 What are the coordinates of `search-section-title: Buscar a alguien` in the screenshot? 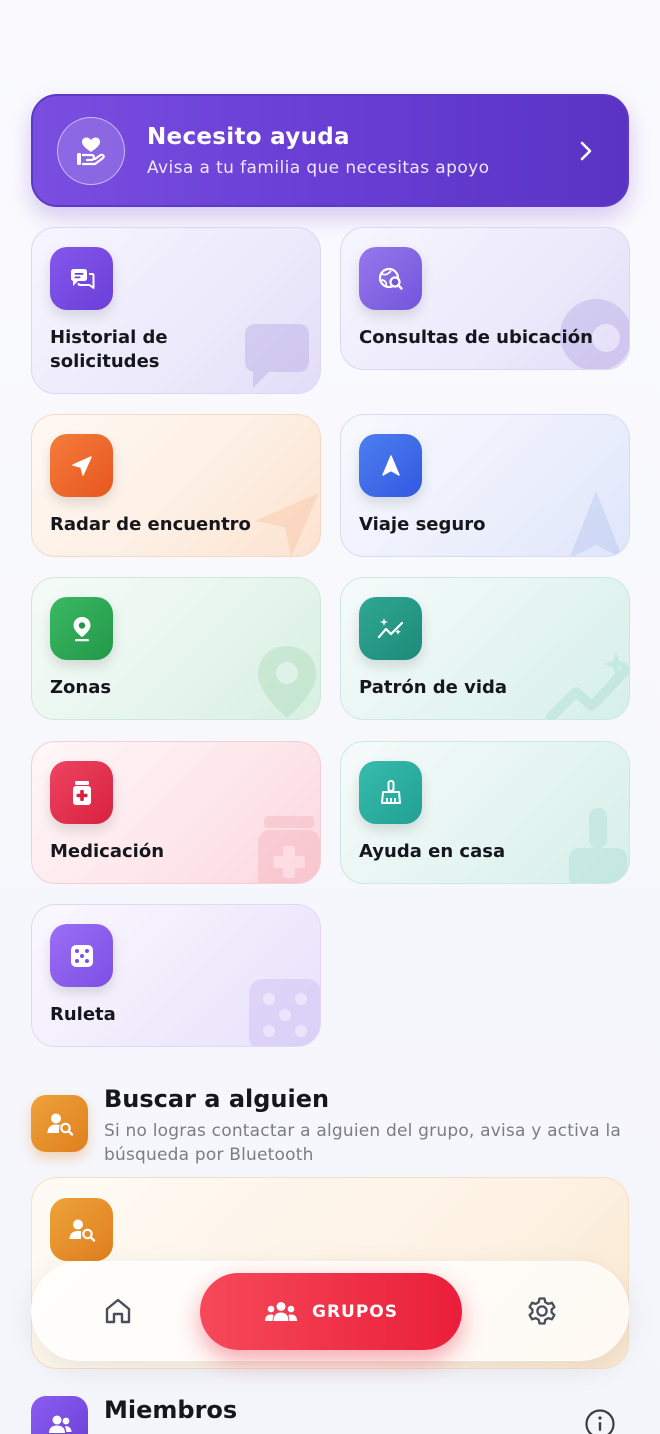 It's located at (217, 1099).